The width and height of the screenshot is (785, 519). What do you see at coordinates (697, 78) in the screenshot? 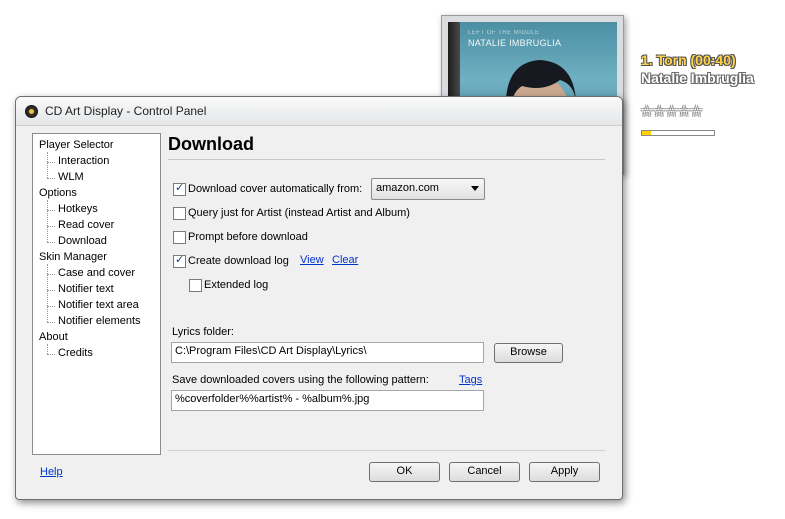
I see `notifier-artist: Natalie Imbruglia` at bounding box center [697, 78].